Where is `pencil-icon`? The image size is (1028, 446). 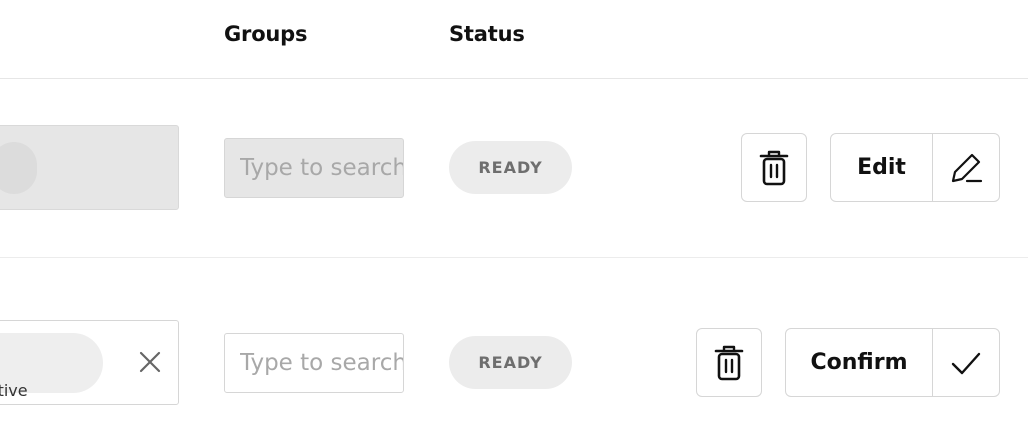
pencil-icon is located at coordinates (967, 167).